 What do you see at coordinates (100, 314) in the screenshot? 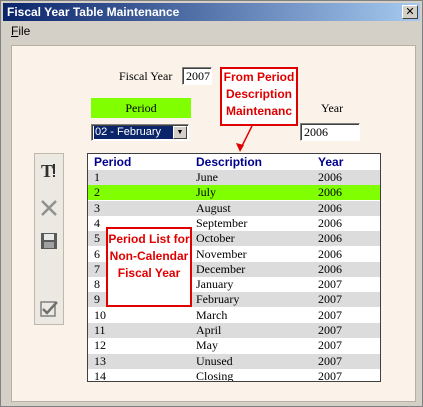
I see `cell-period: 10` at bounding box center [100, 314].